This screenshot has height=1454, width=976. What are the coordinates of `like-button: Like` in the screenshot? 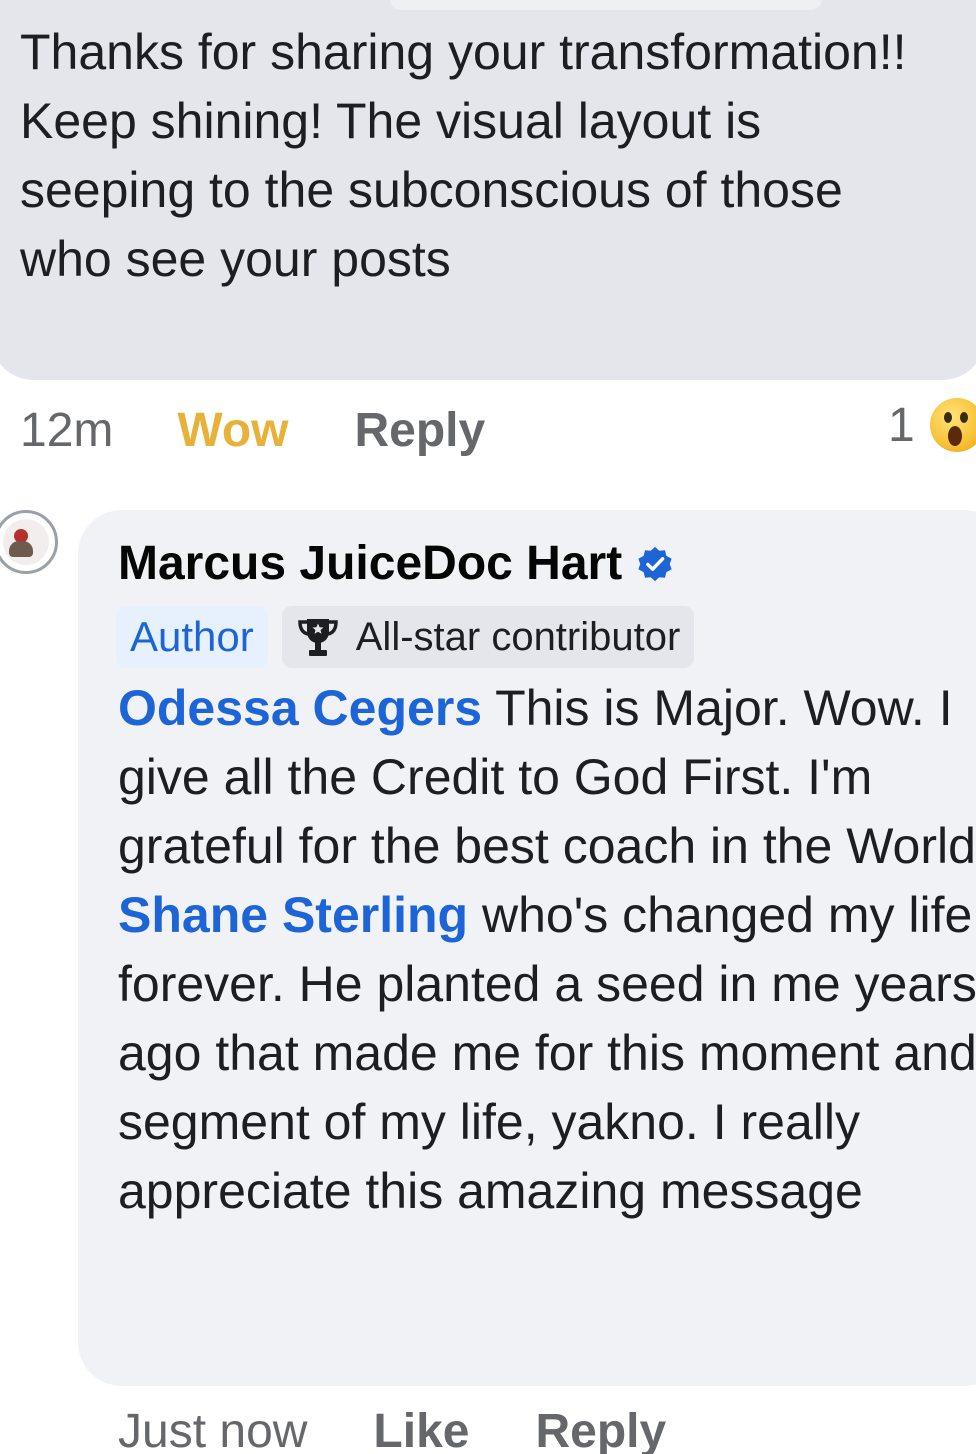 It's located at (421, 1429).